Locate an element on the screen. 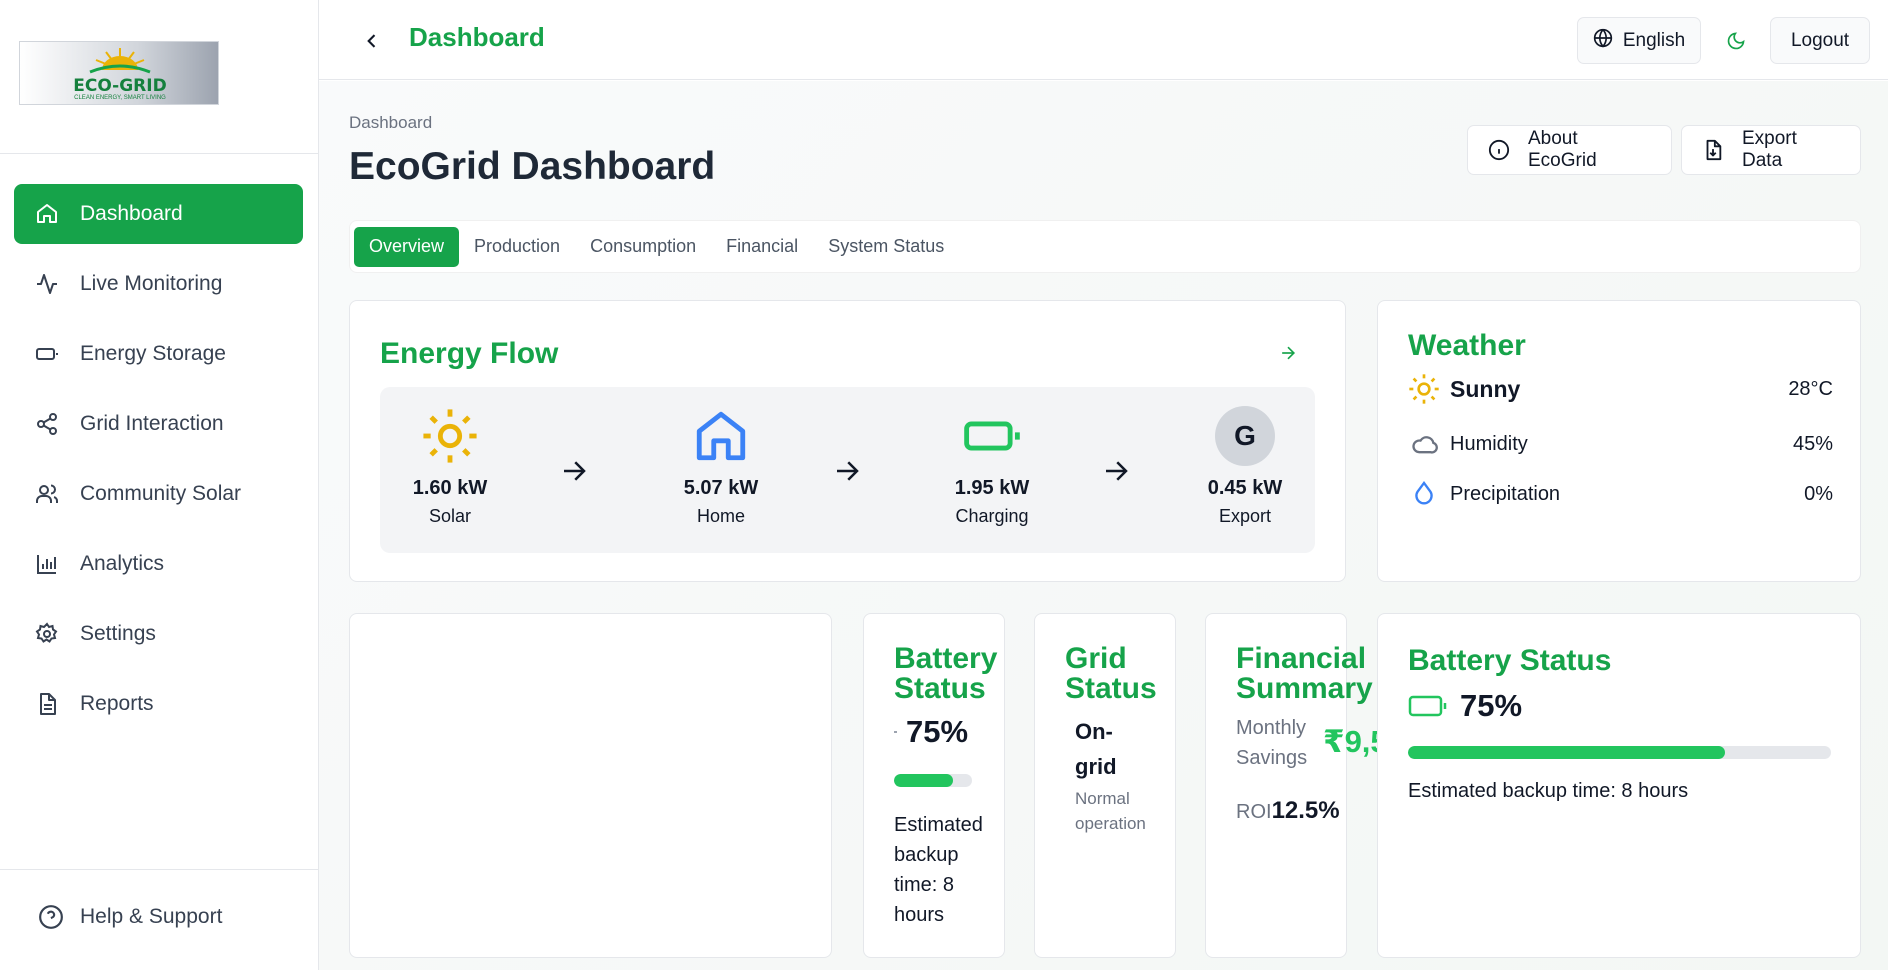  monthly-savings-label: Monthly Savings is located at coordinates (1271, 743).